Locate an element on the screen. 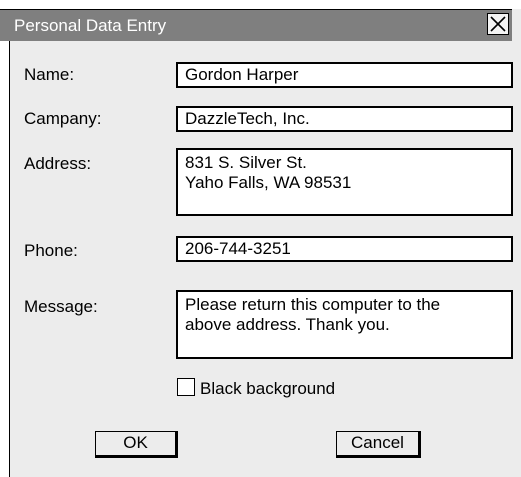  close-button is located at coordinates (498, 24).